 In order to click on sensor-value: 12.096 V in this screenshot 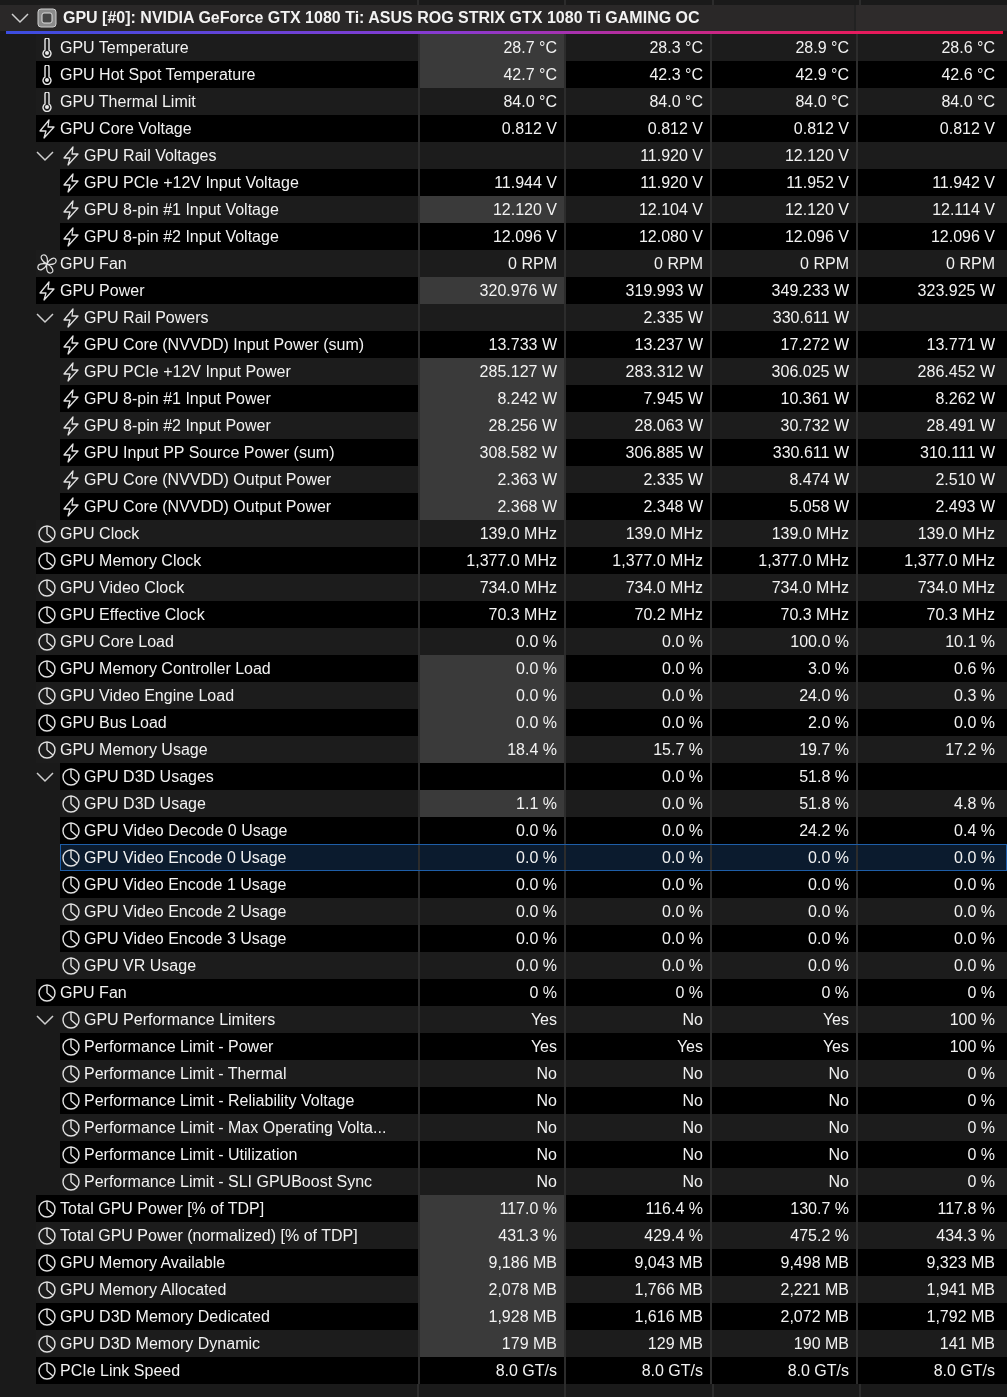, I will do `click(816, 236)`.